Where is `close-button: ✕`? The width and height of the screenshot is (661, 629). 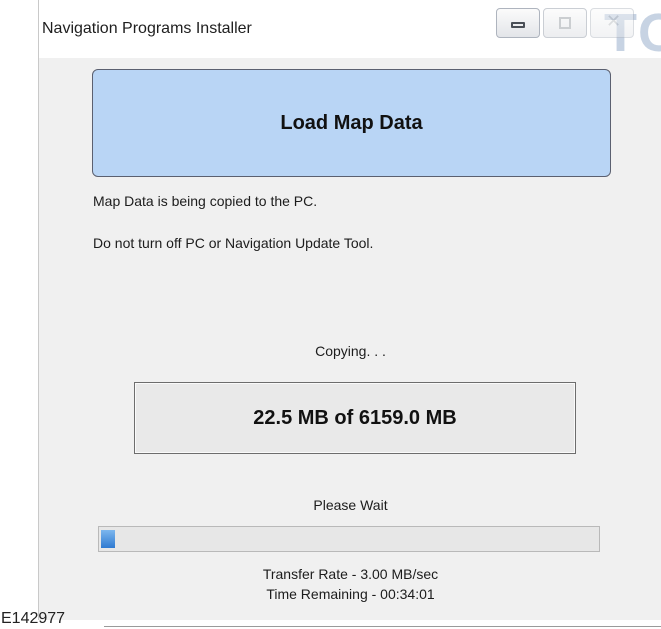 close-button: ✕ is located at coordinates (612, 23).